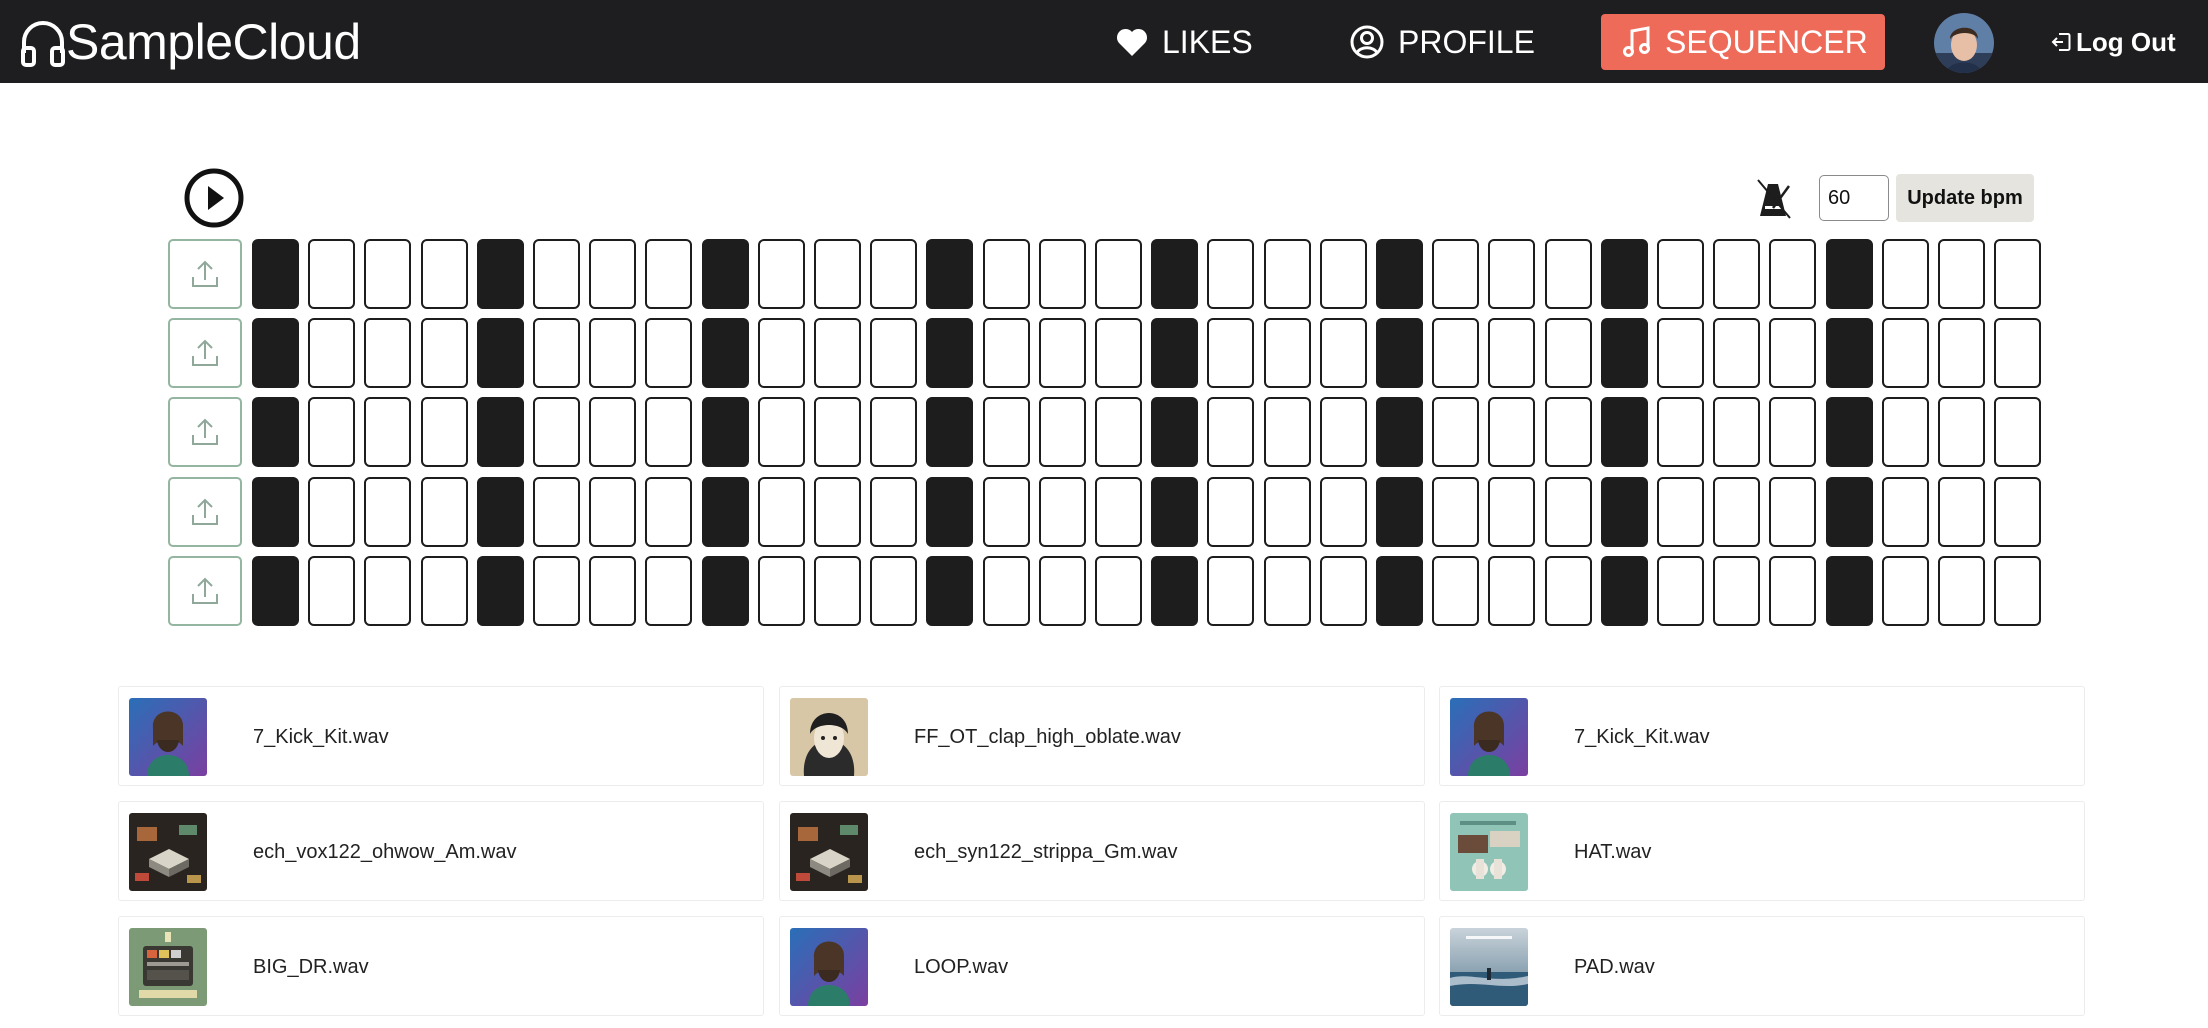  I want to click on nav-likes: LIKES, so click(1184, 42).